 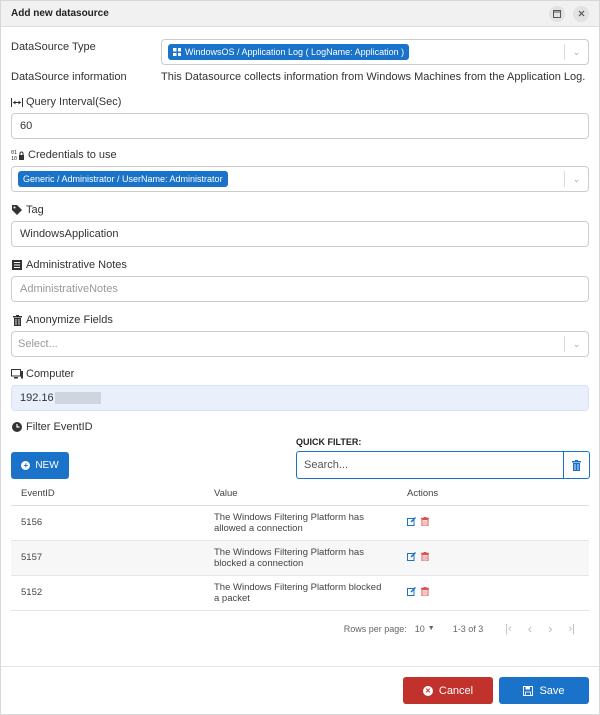 What do you see at coordinates (300, 14) in the screenshot?
I see `dialog-header: Add new datasource` at bounding box center [300, 14].